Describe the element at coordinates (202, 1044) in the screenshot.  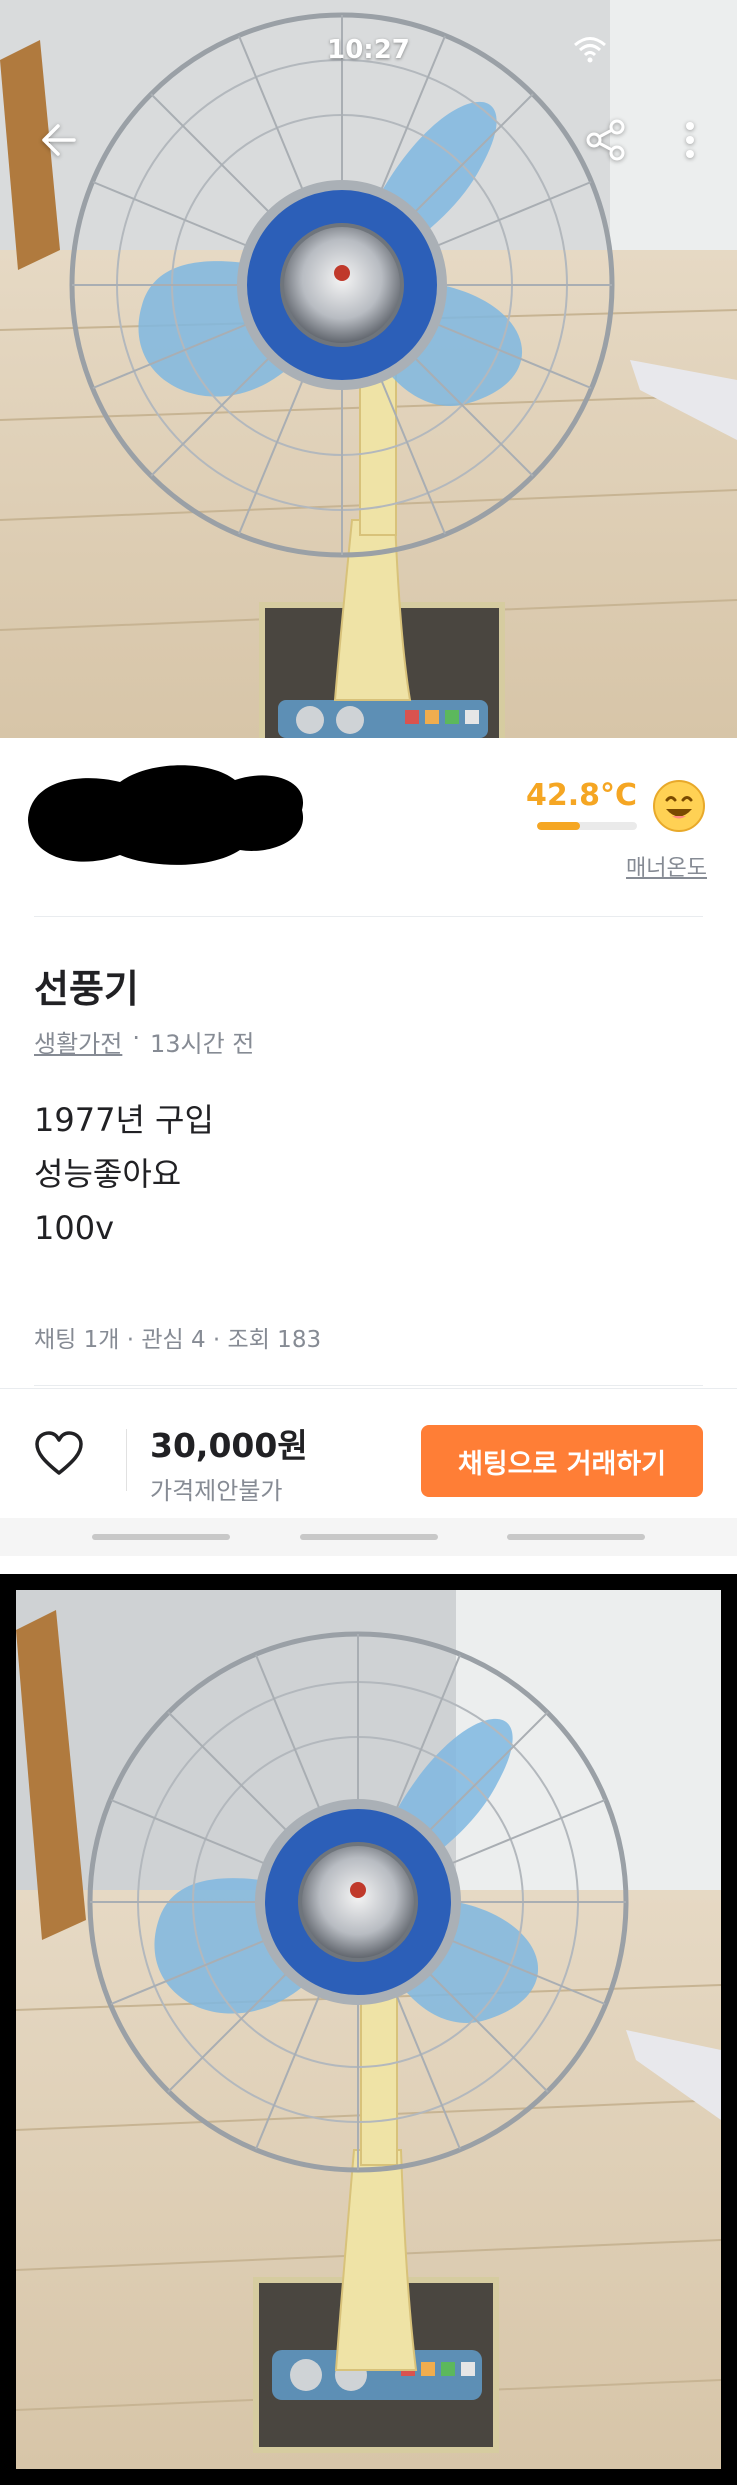
I see `posted-time: 13시간 전` at that location.